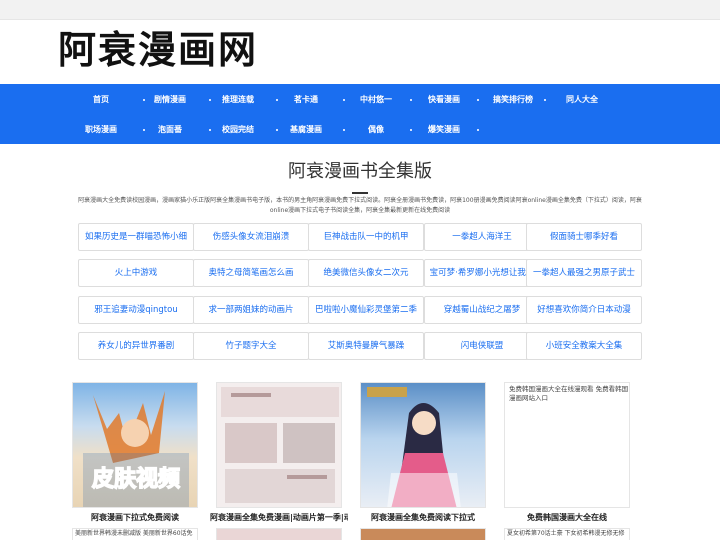 This screenshot has height=540, width=720. What do you see at coordinates (482, 346) in the screenshot?
I see `tag-link: 闪电侠联盟` at bounding box center [482, 346].